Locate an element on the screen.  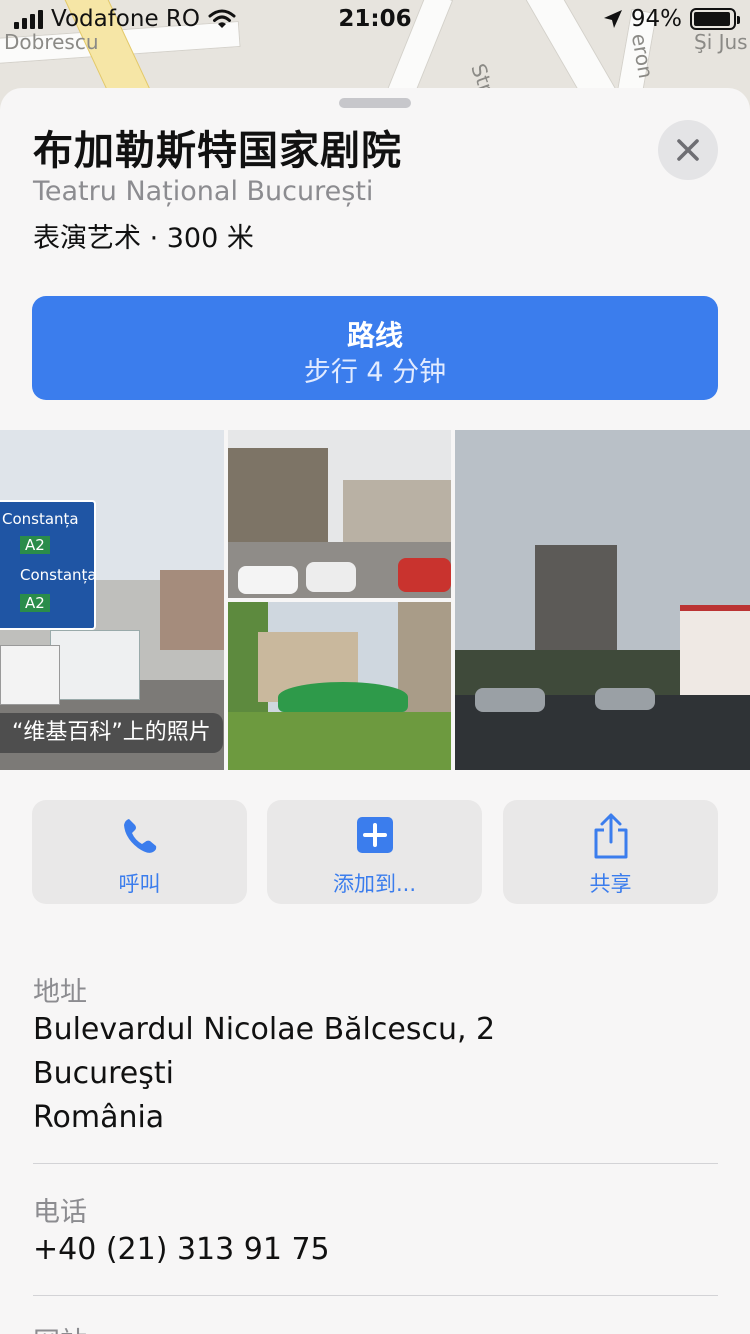
photo-hotel-tower is located at coordinates (602, 600).